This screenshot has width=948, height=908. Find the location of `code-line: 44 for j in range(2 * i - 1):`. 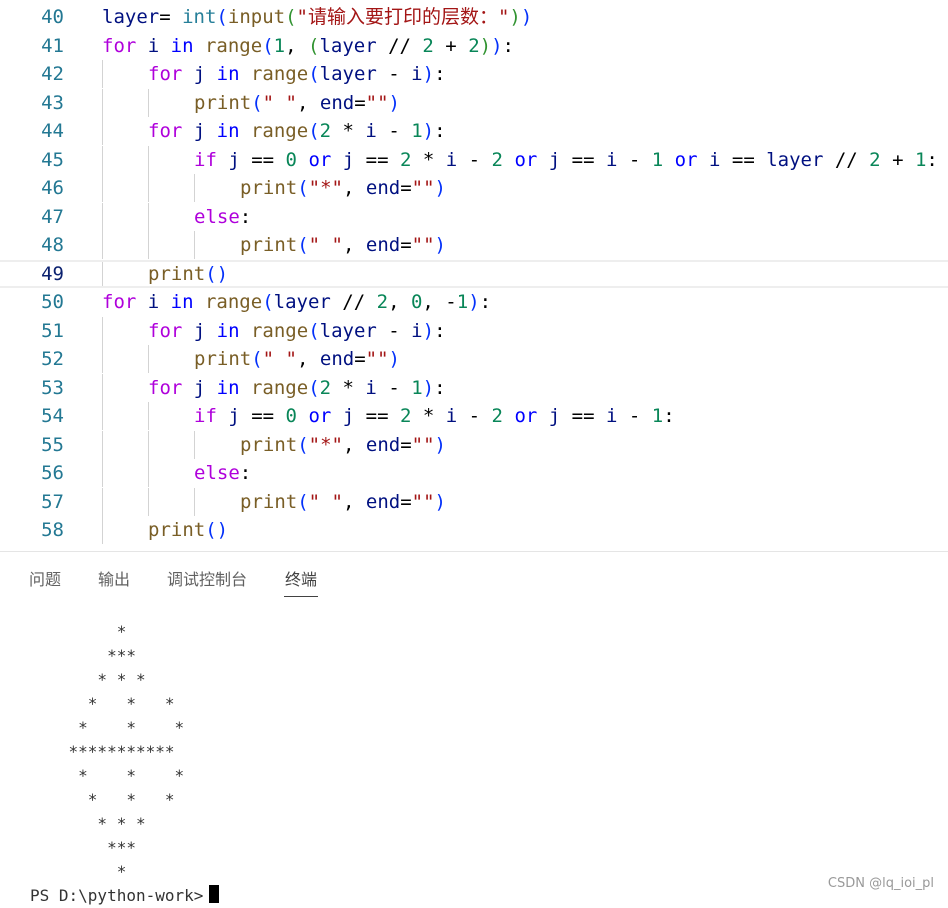

code-line: 44 for j in range(2 * i - 1): is located at coordinates (474, 131).